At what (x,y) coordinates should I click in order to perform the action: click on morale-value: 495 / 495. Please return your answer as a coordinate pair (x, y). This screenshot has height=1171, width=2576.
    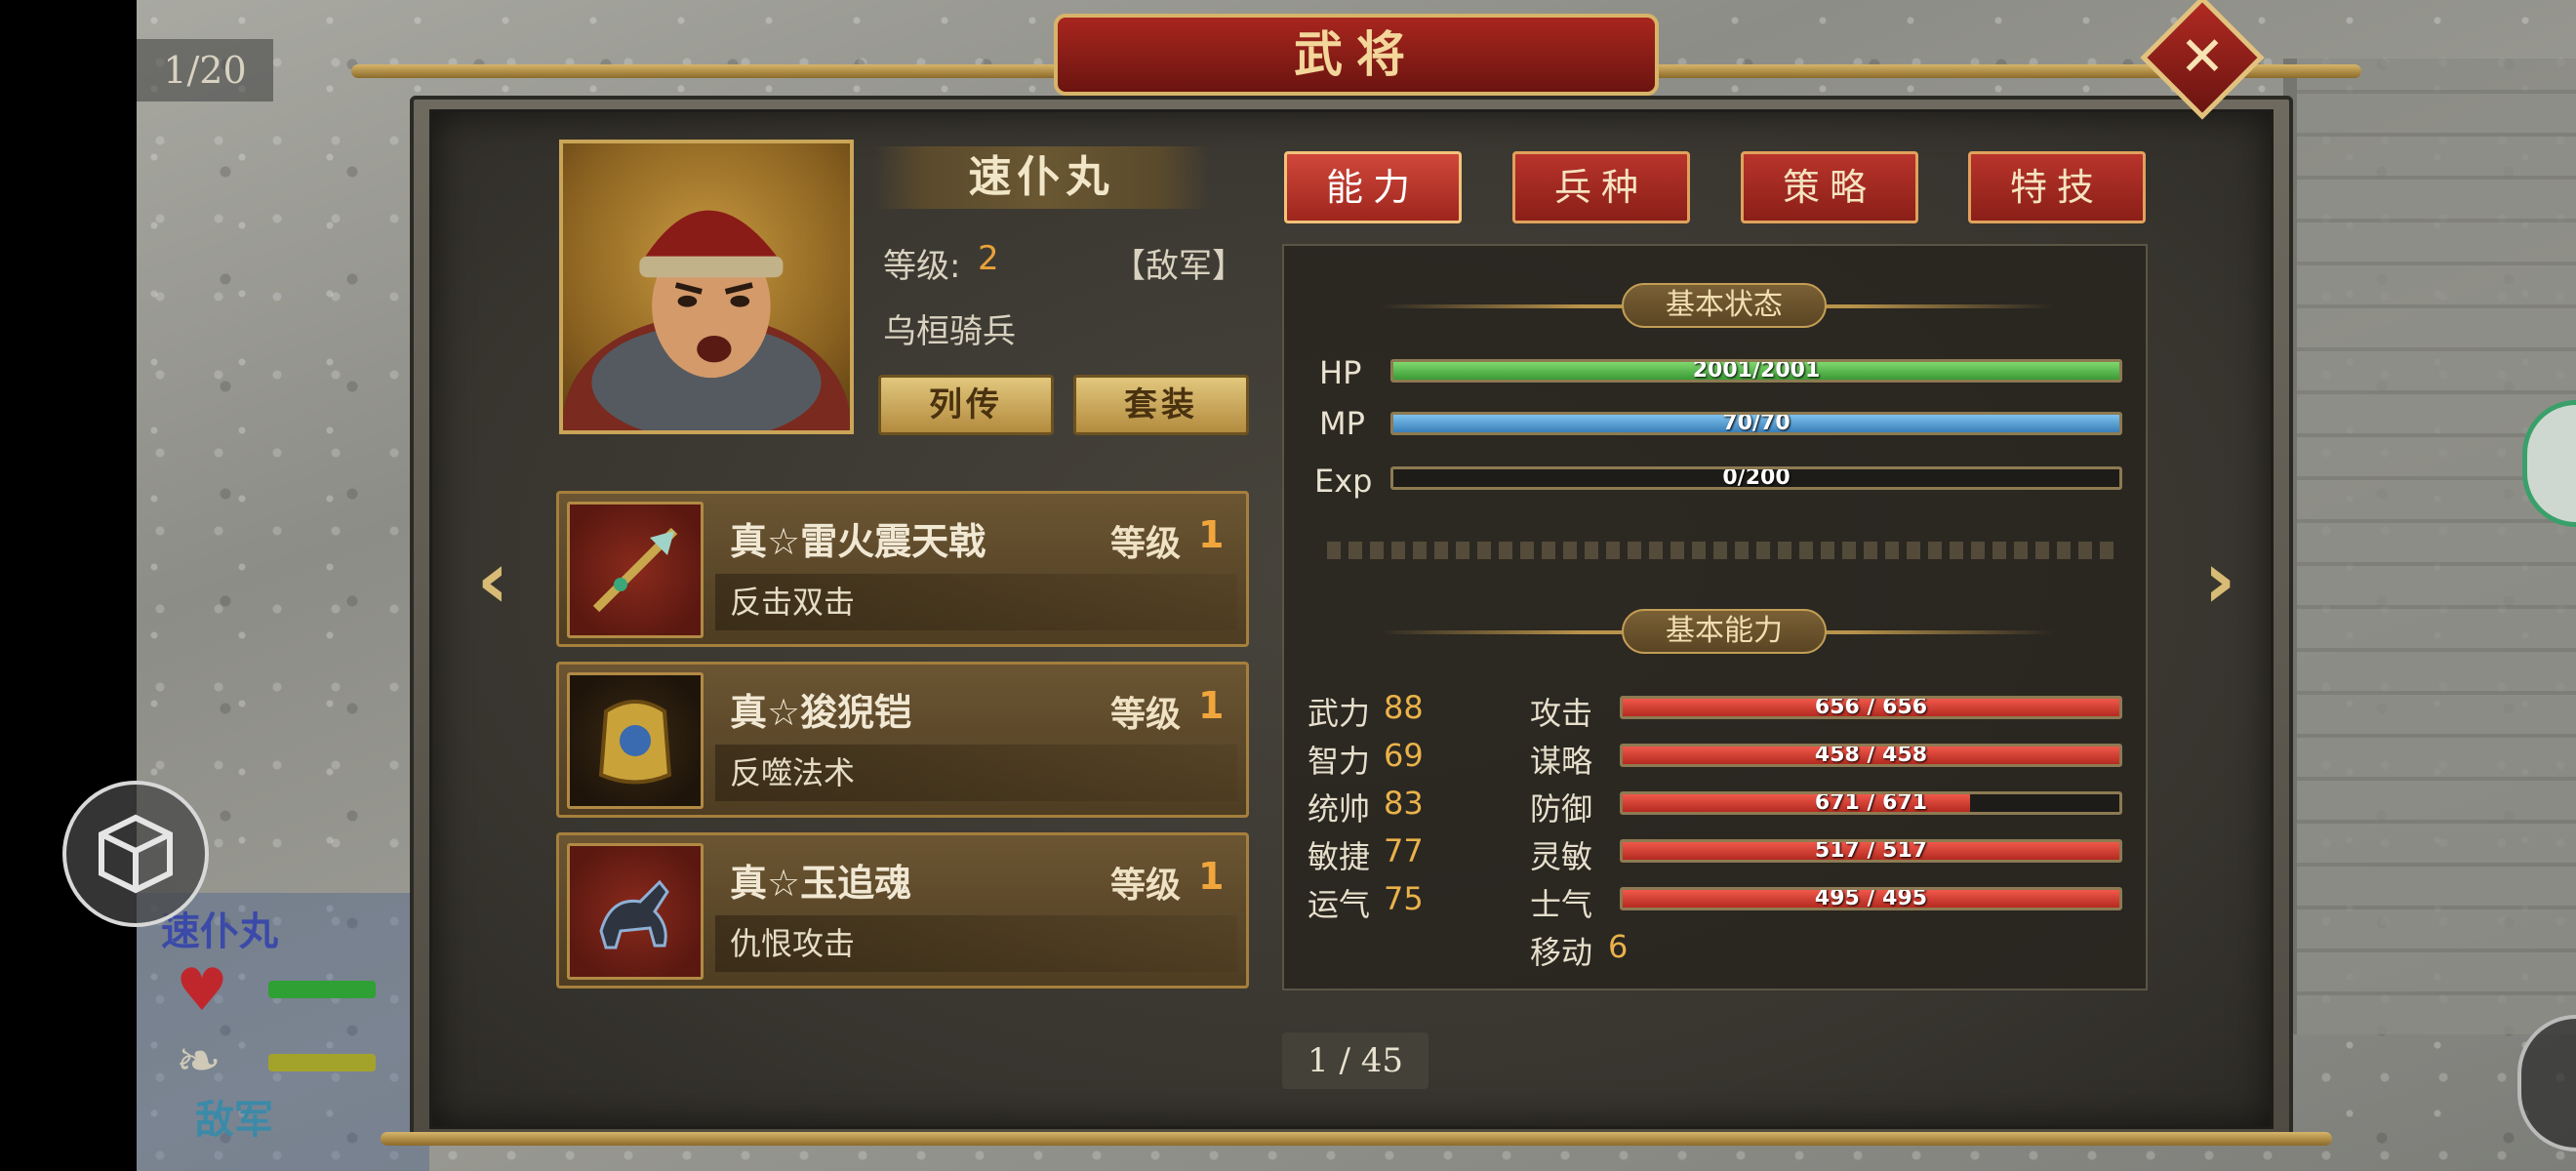
    Looking at the image, I should click on (1871, 898).